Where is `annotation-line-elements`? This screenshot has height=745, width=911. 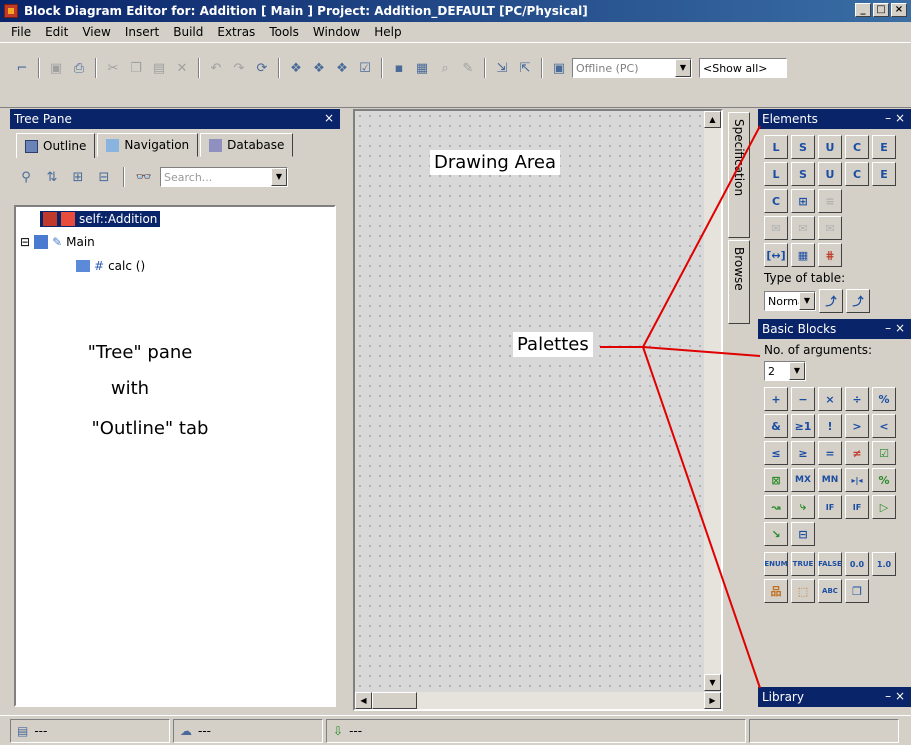
annotation-line-elements is located at coordinates (701, 236).